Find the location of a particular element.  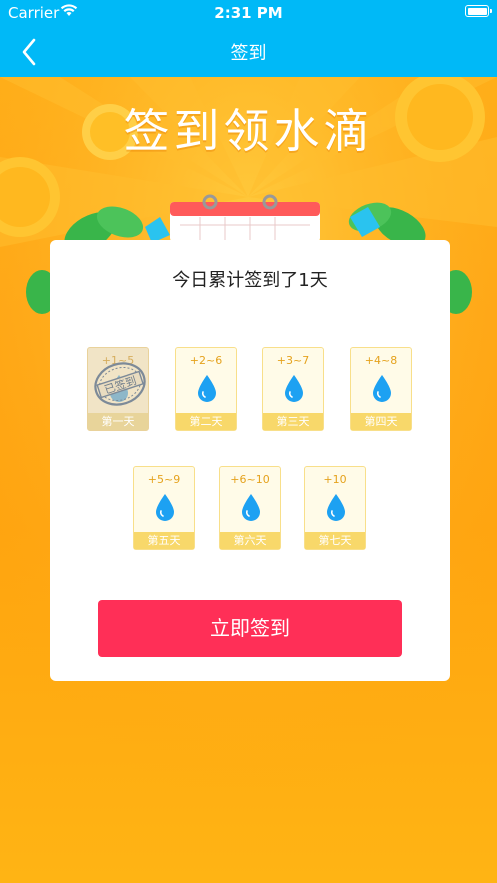

day-label: 第一天 is located at coordinates (118, 421).